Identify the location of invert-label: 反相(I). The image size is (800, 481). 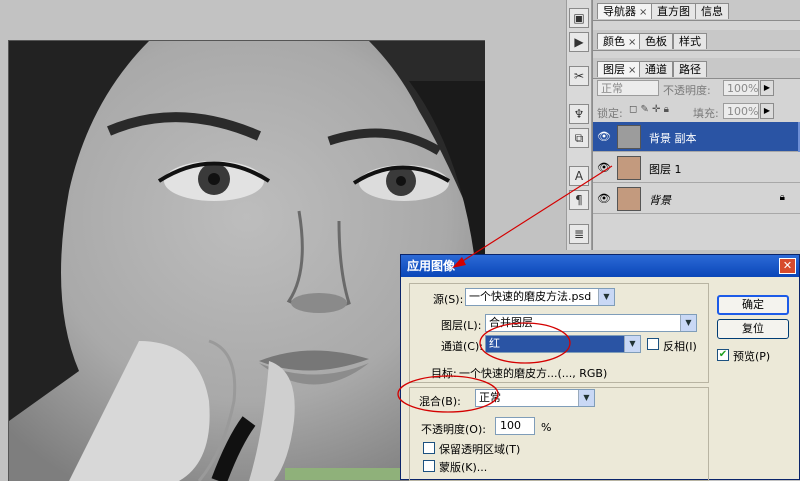
(680, 346).